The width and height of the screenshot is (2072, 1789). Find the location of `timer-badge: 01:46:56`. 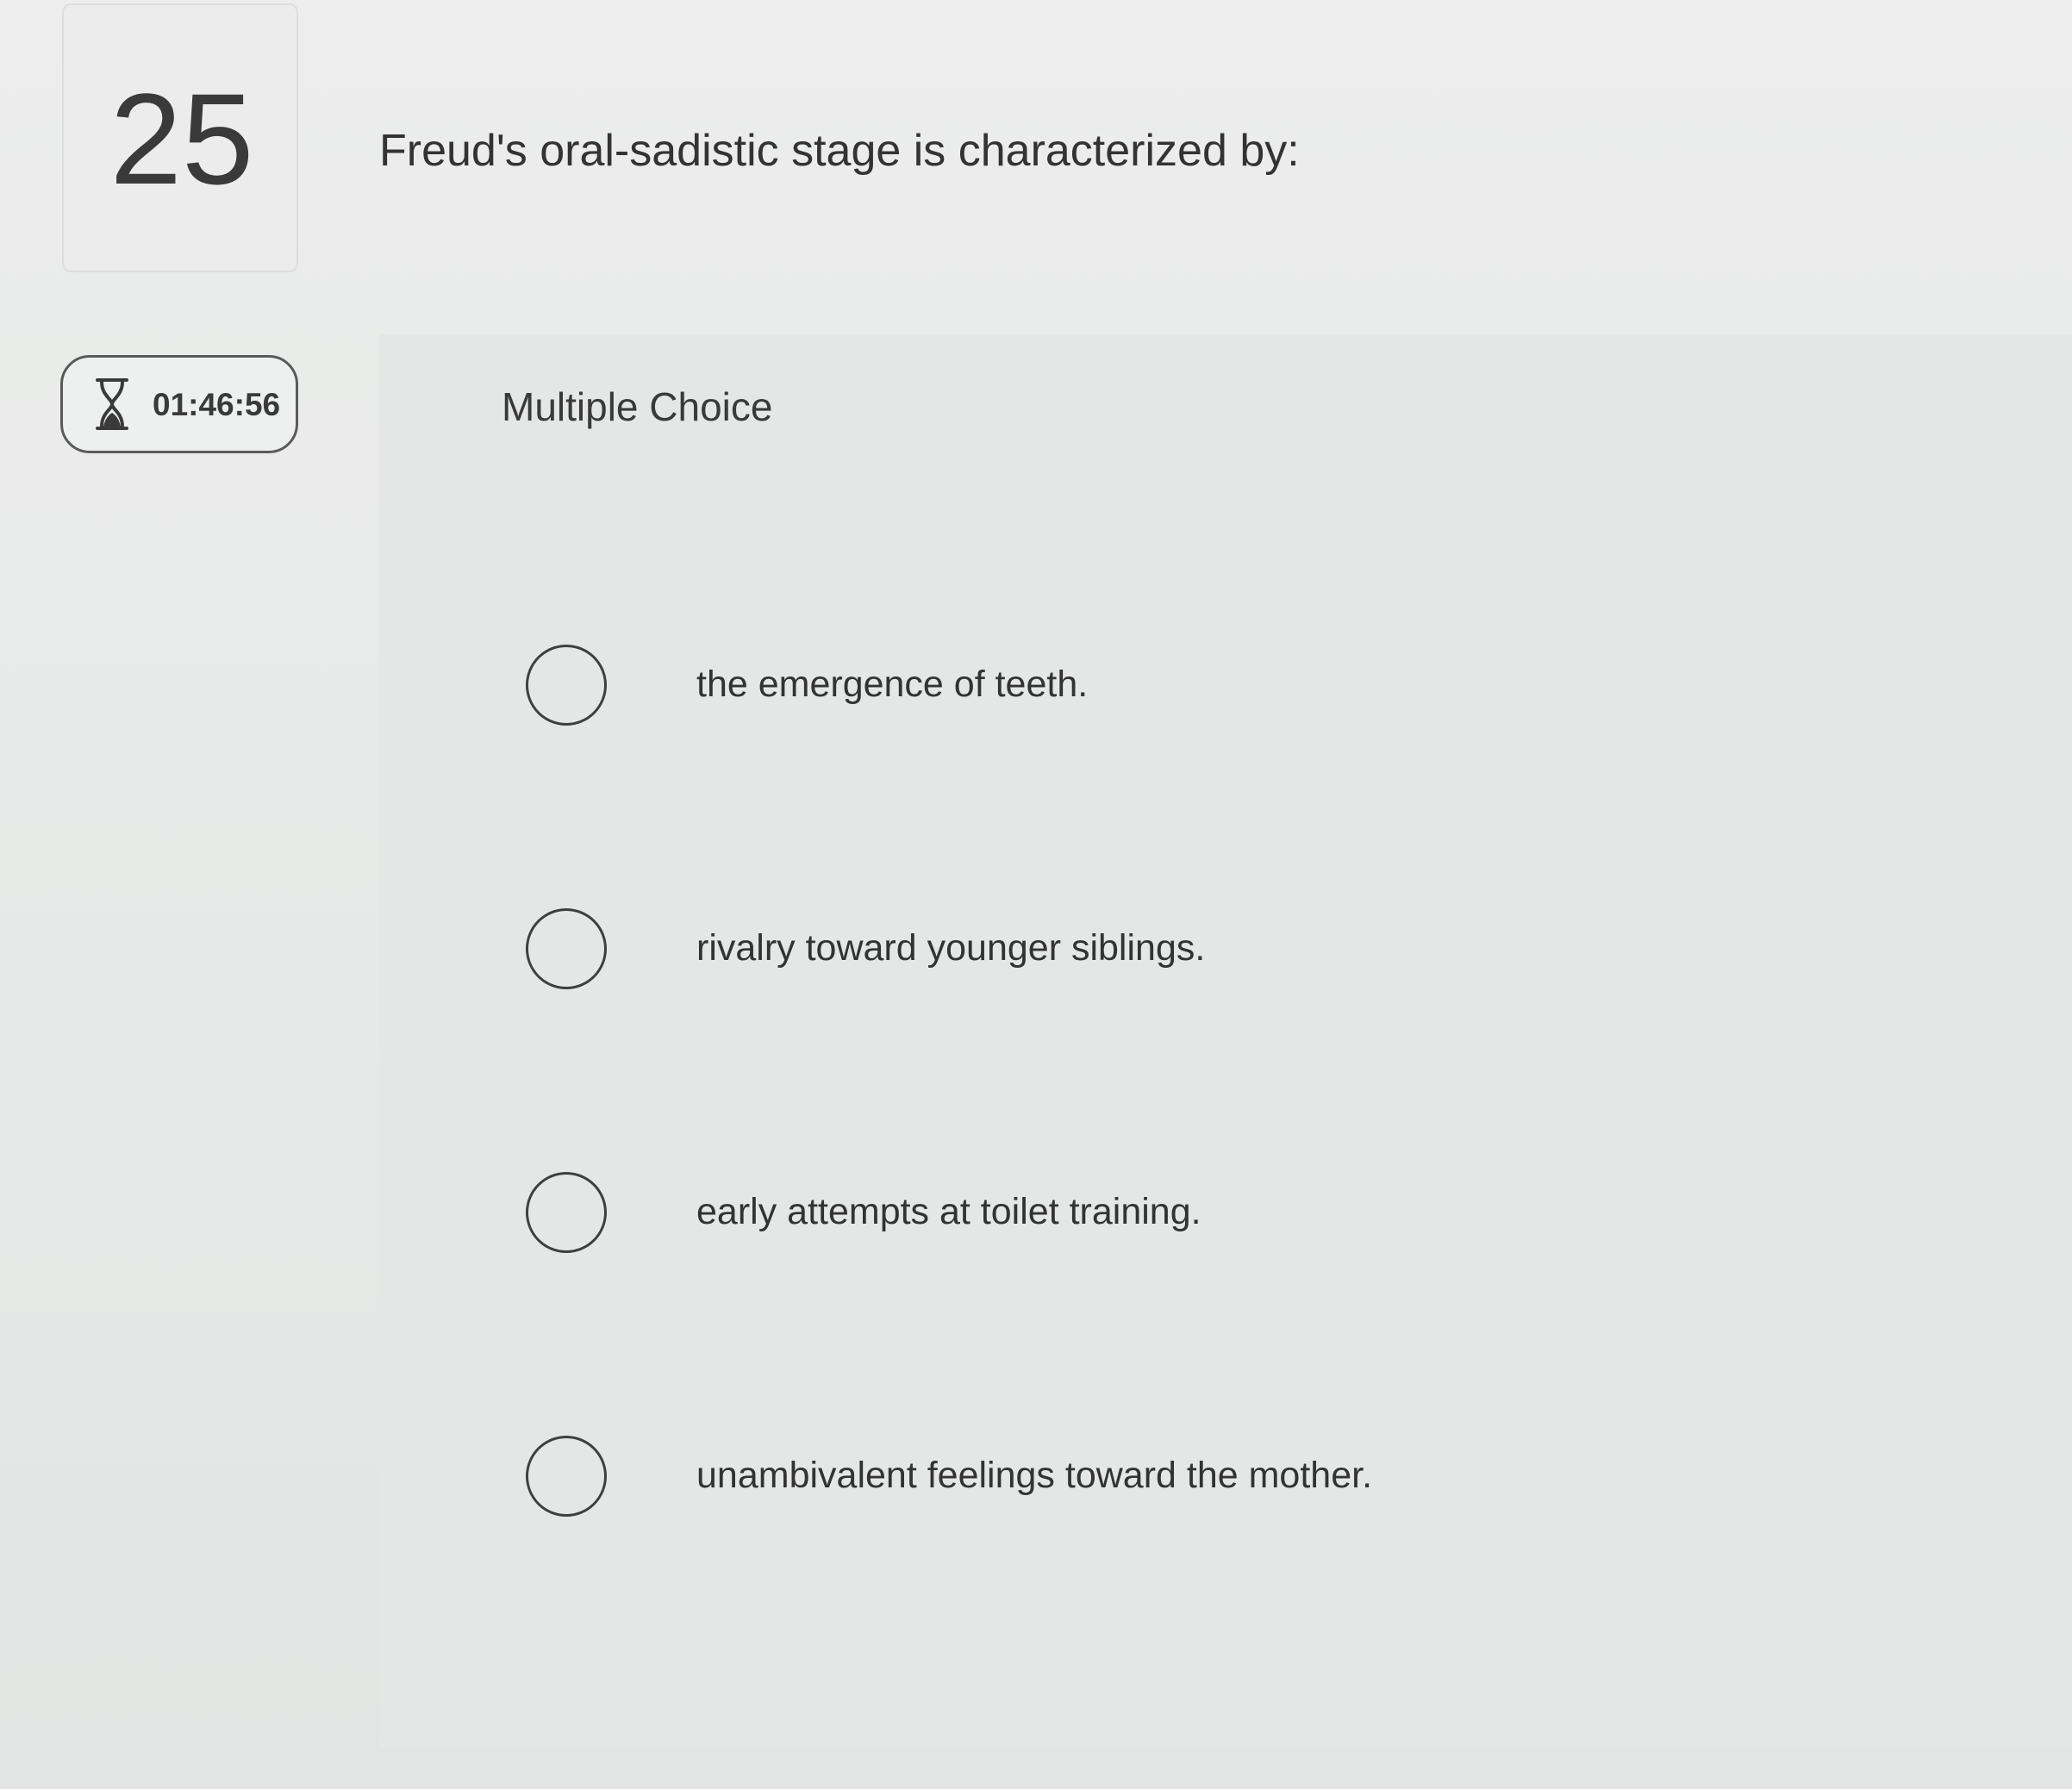

timer-badge: 01:46:56 is located at coordinates (179, 404).